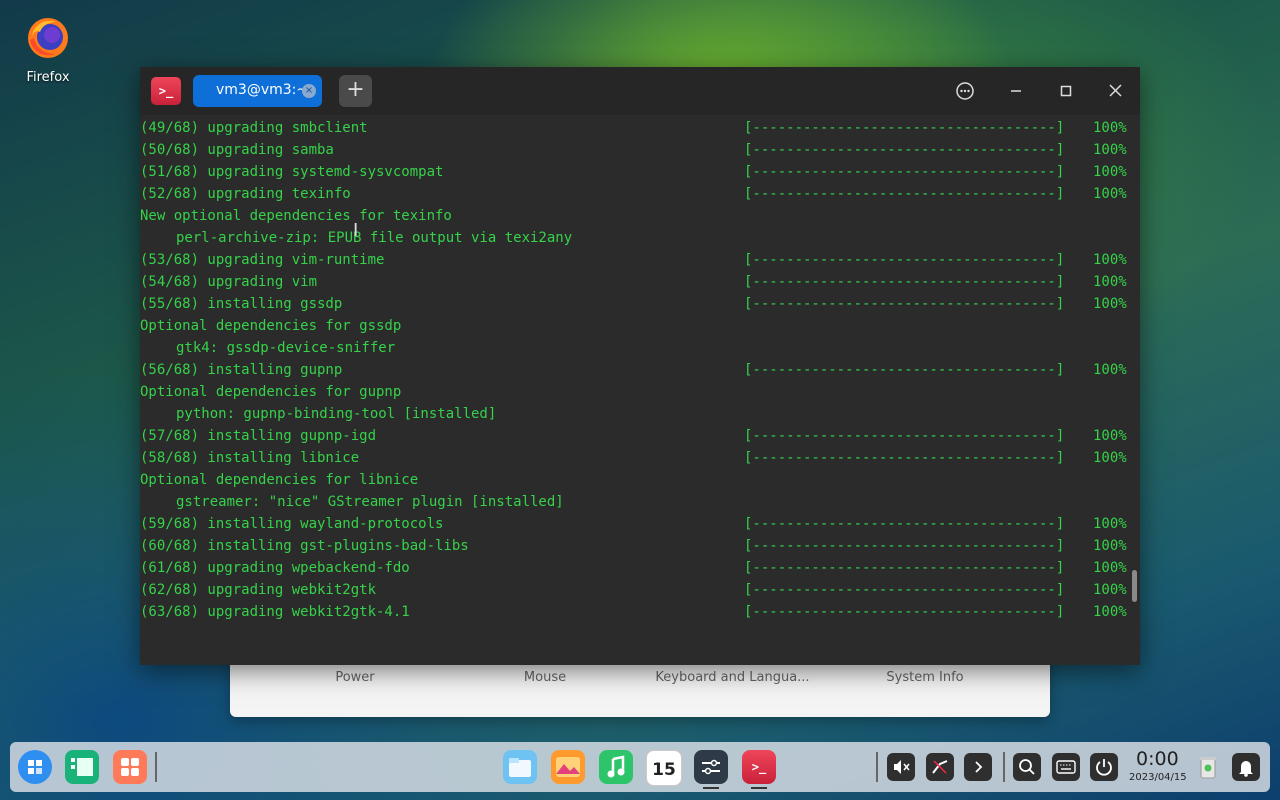  I want to click on terminal-line-text: Optional dependencies for libnice, so click(279, 480).